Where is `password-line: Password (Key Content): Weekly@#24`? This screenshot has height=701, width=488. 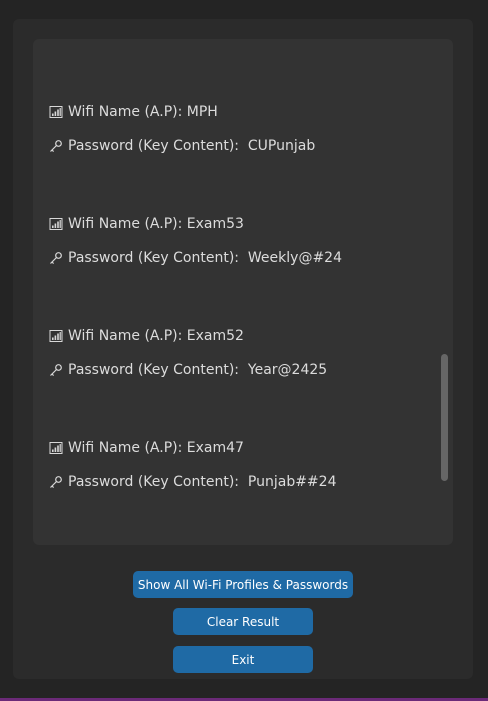 password-line: Password (Key Content): Weekly@#24 is located at coordinates (241, 258).